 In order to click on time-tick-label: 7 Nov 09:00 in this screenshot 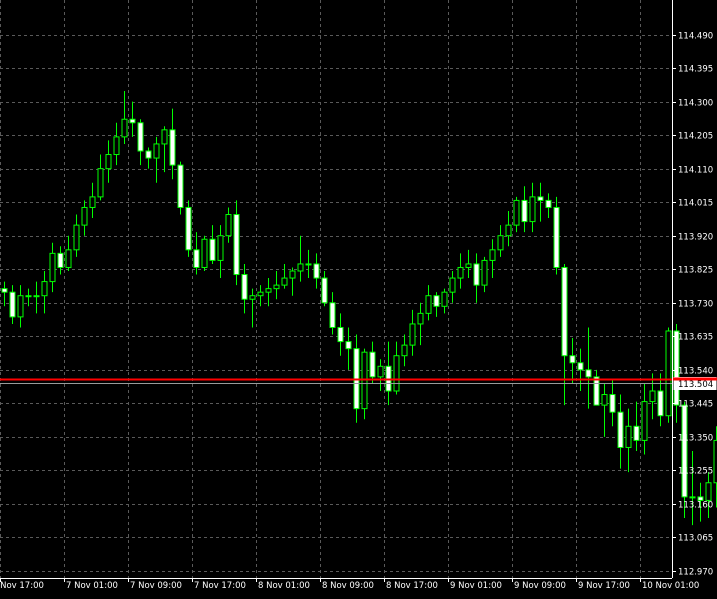, I will do `click(156, 586)`.